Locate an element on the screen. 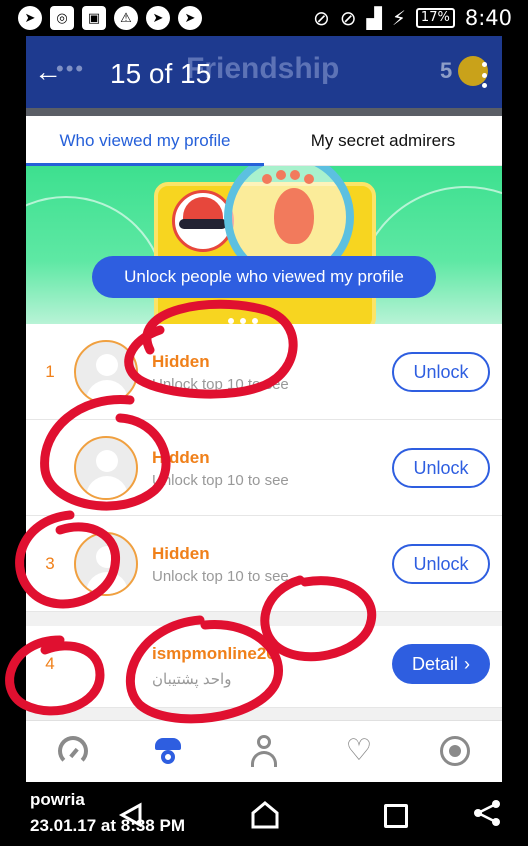 This screenshot has height=846, width=528. tab-who-viewed: Who viewed my profile is located at coordinates (145, 141).